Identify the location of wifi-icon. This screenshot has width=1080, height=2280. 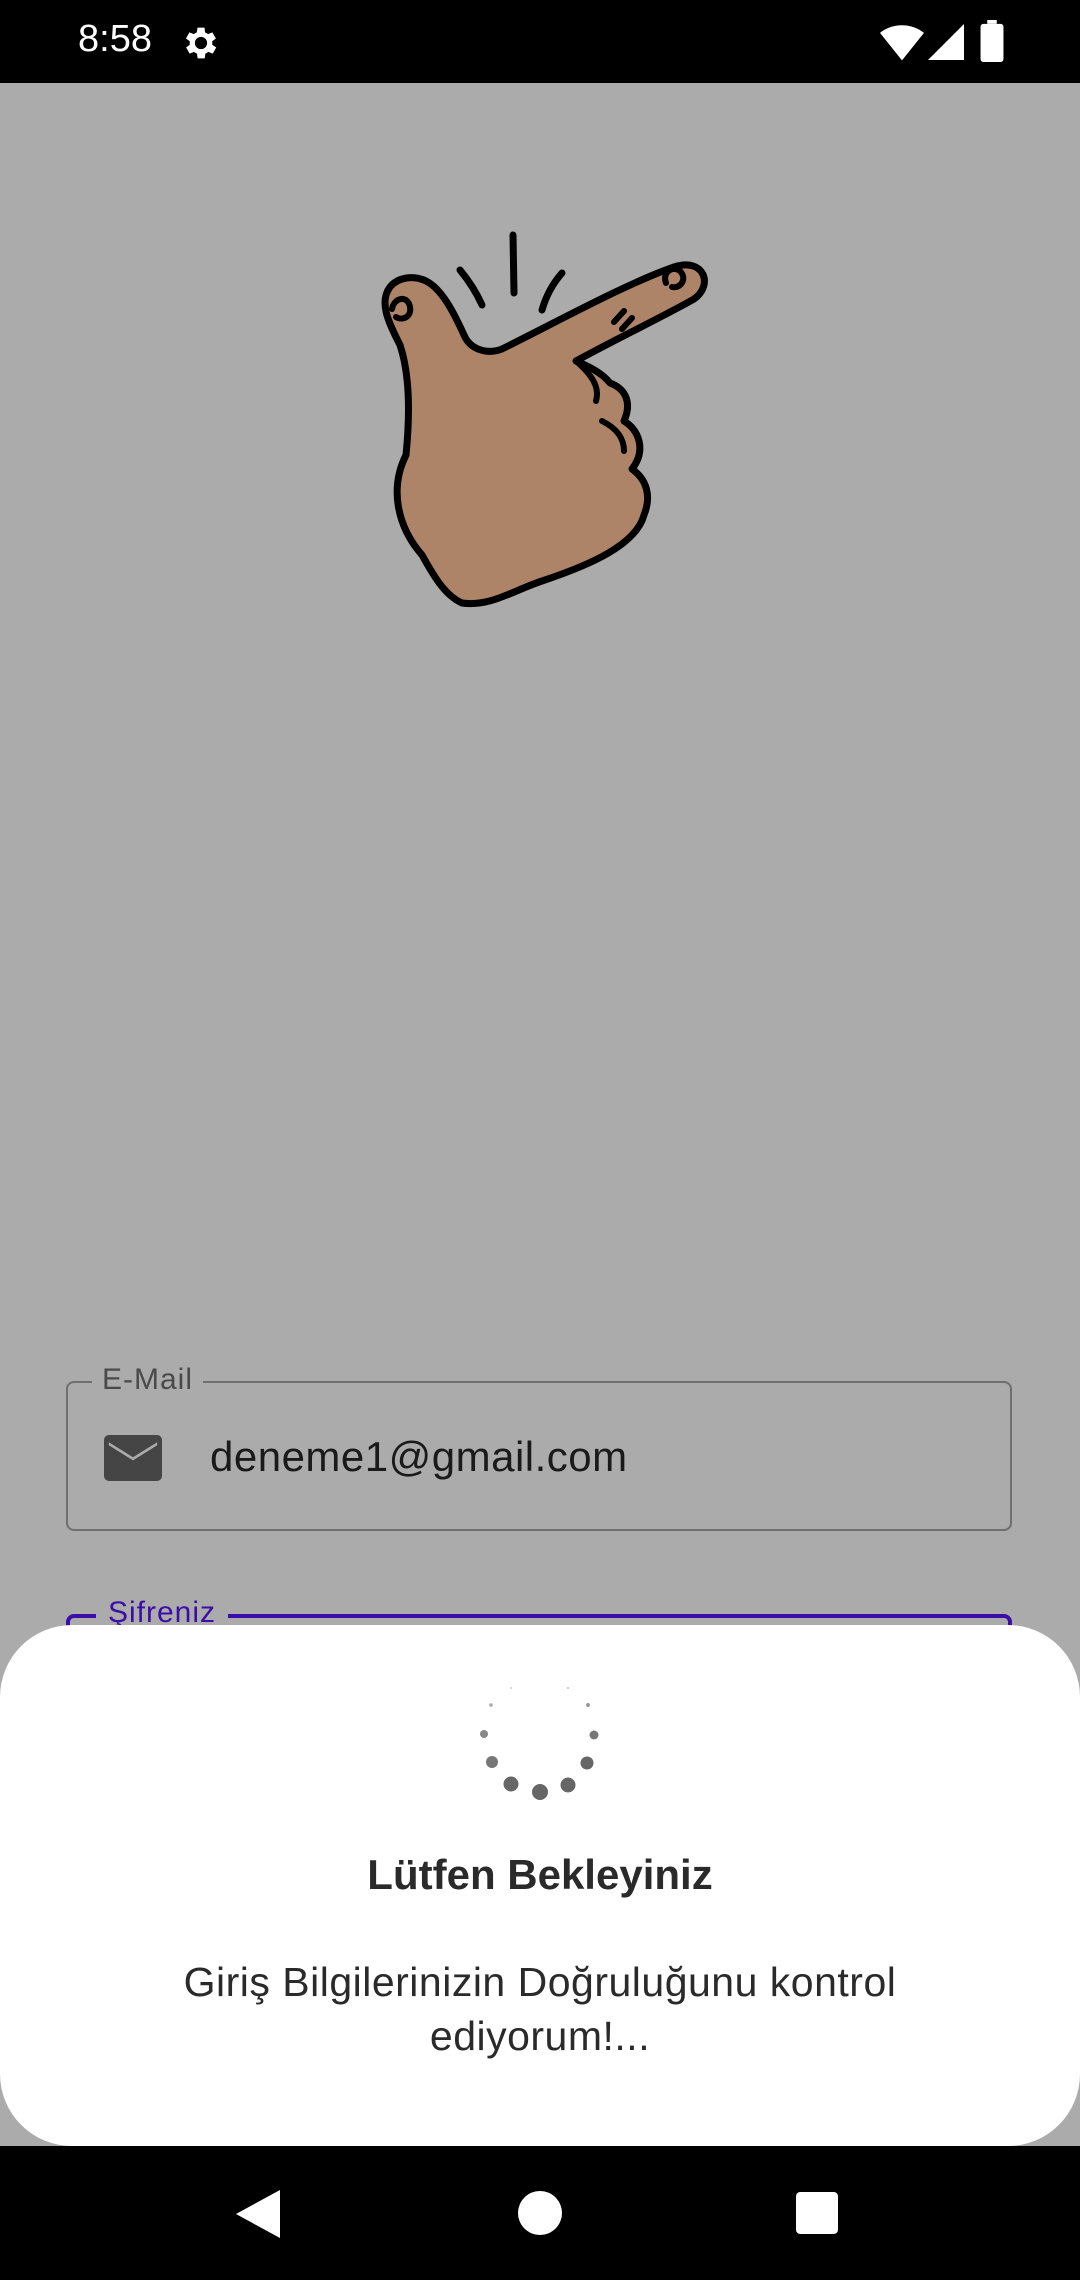
(902, 43).